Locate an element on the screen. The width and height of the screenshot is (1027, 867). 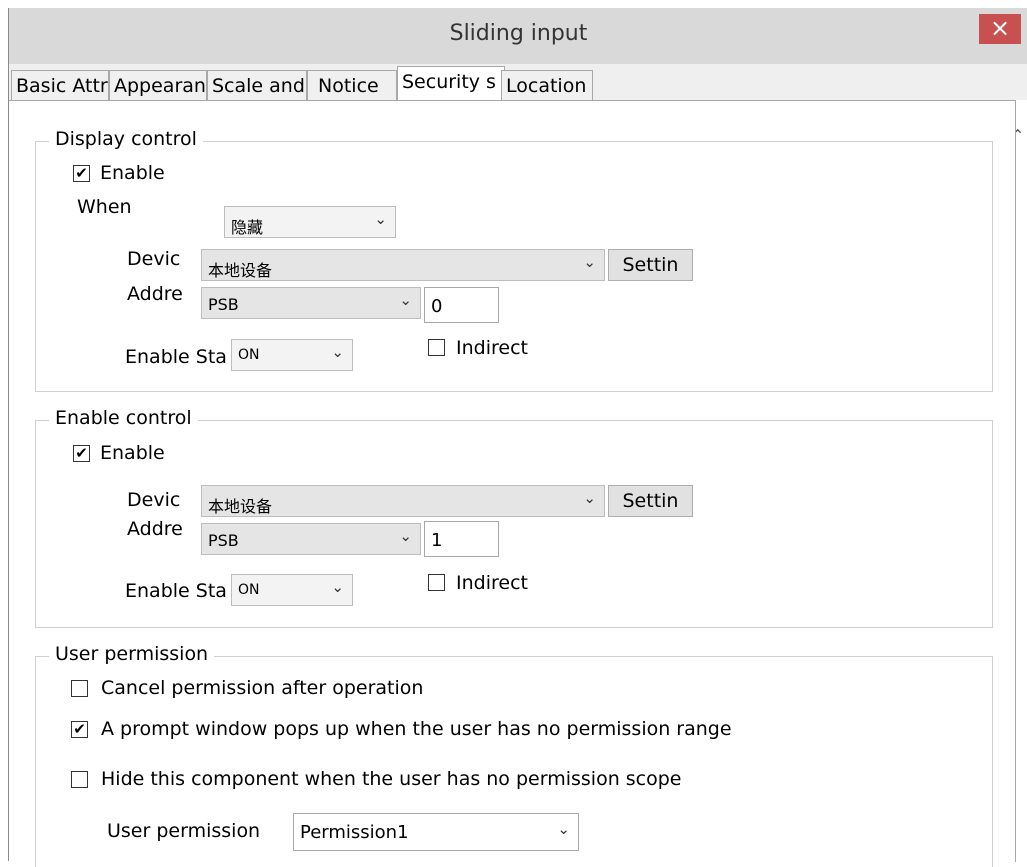
close-icon: × is located at coordinates (1000, 28).